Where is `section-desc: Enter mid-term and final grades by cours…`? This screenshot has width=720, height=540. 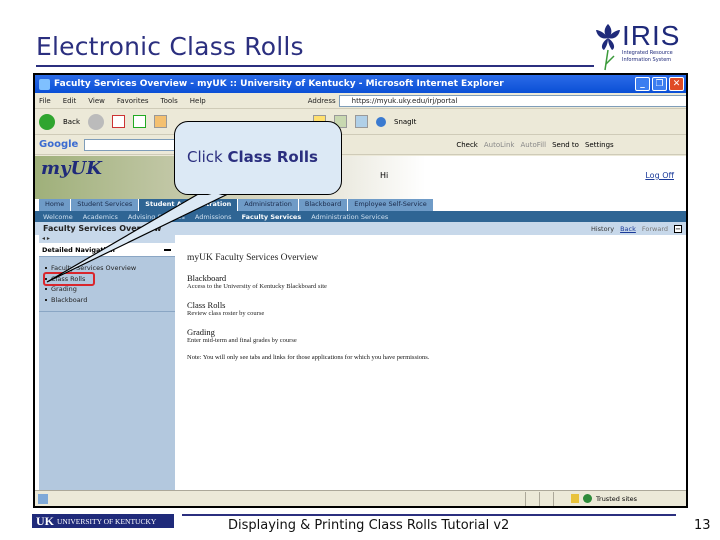
section-desc: Enter mid-term and final grades by cours… is located at coordinates (242, 340).